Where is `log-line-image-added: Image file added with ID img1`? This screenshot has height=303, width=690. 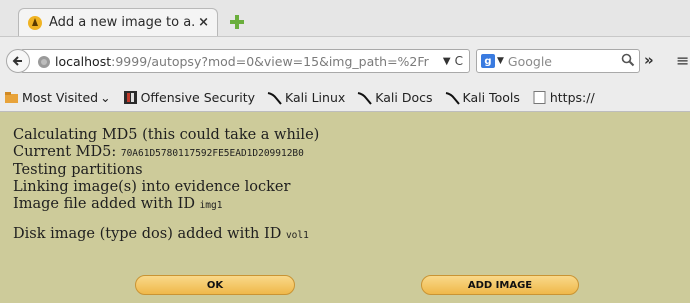 log-line-image-added: Image file added with ID img1 is located at coordinates (166, 205).